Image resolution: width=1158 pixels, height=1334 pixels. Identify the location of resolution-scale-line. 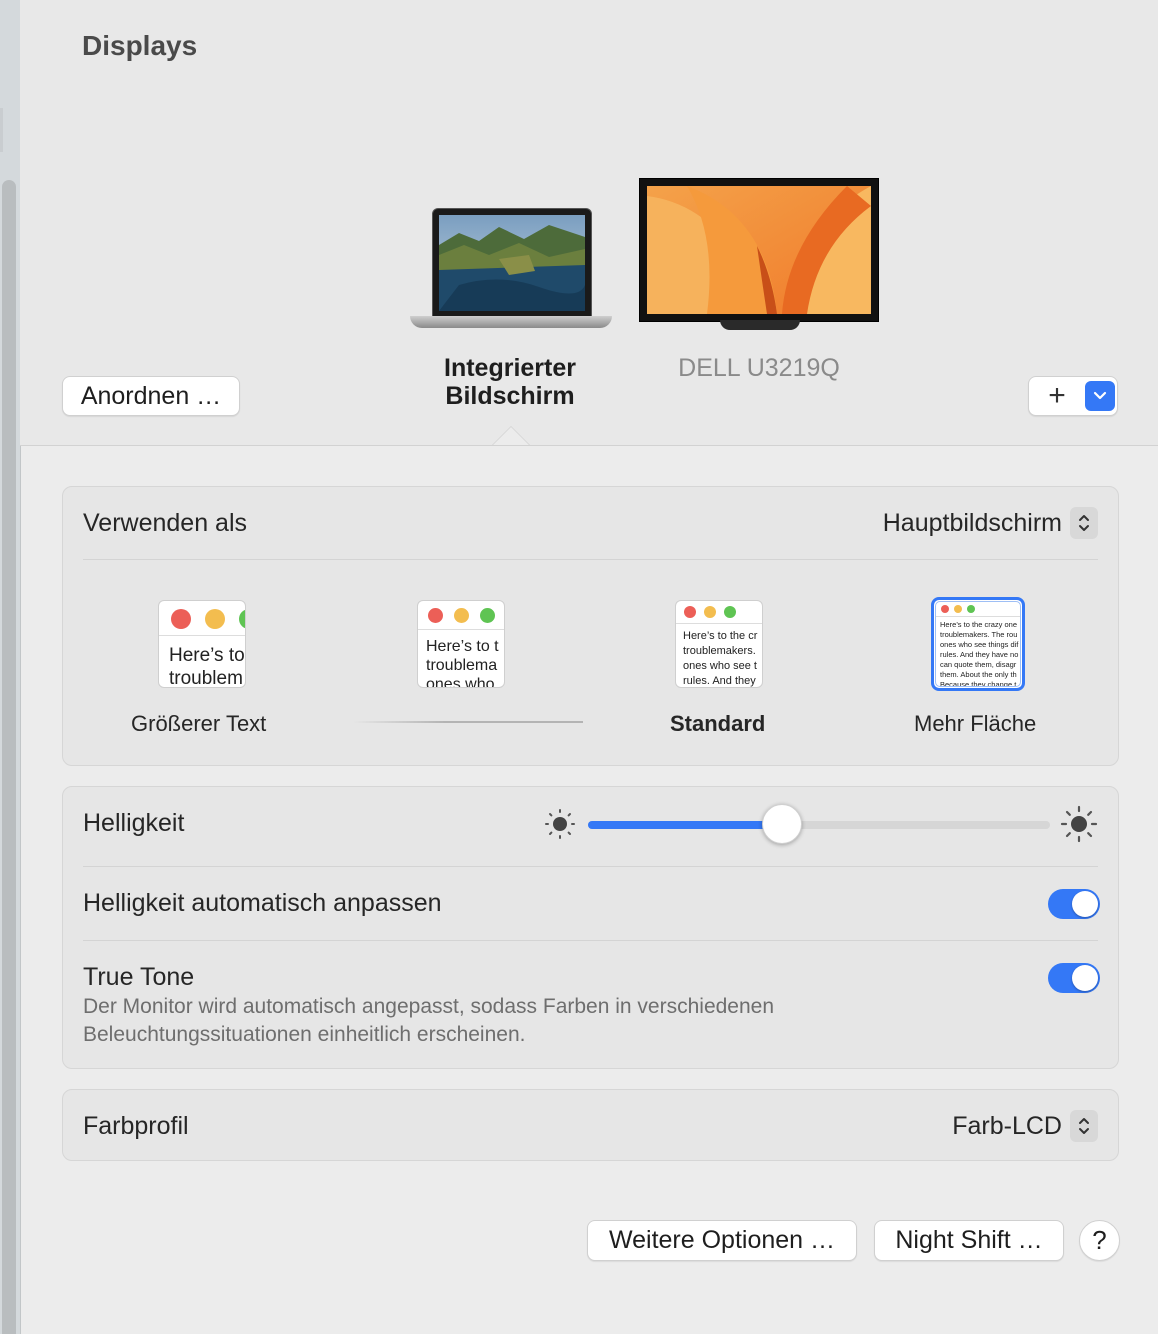
(468, 722).